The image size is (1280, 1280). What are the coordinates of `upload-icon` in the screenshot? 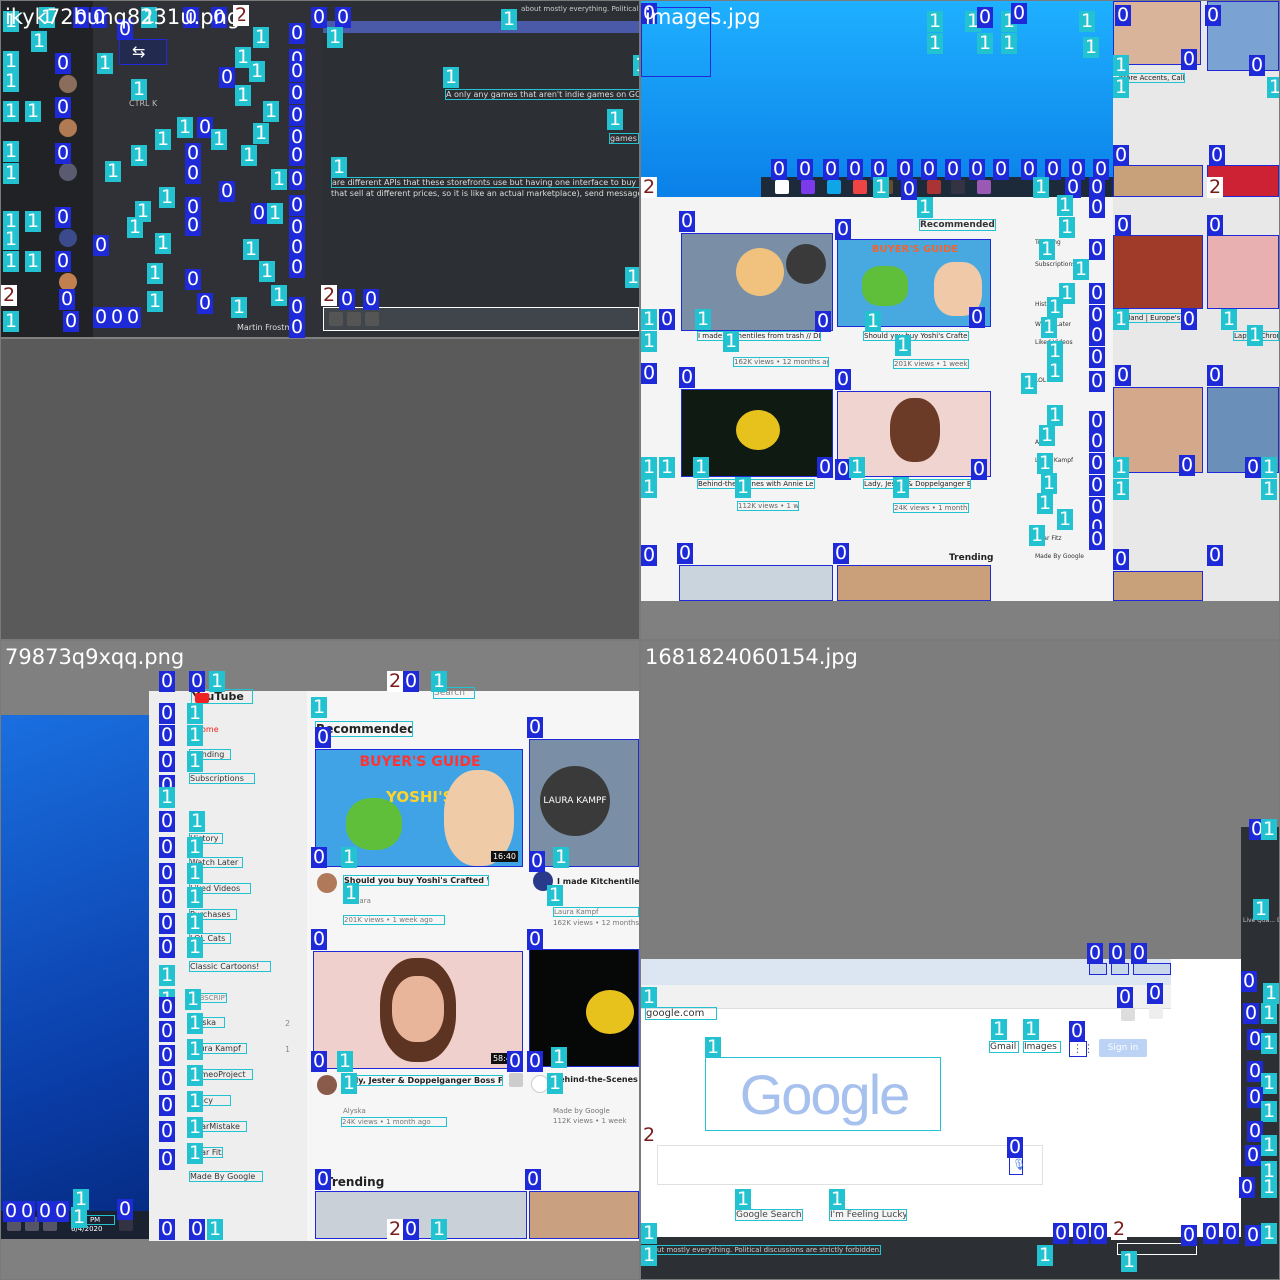 It's located at (336, 319).